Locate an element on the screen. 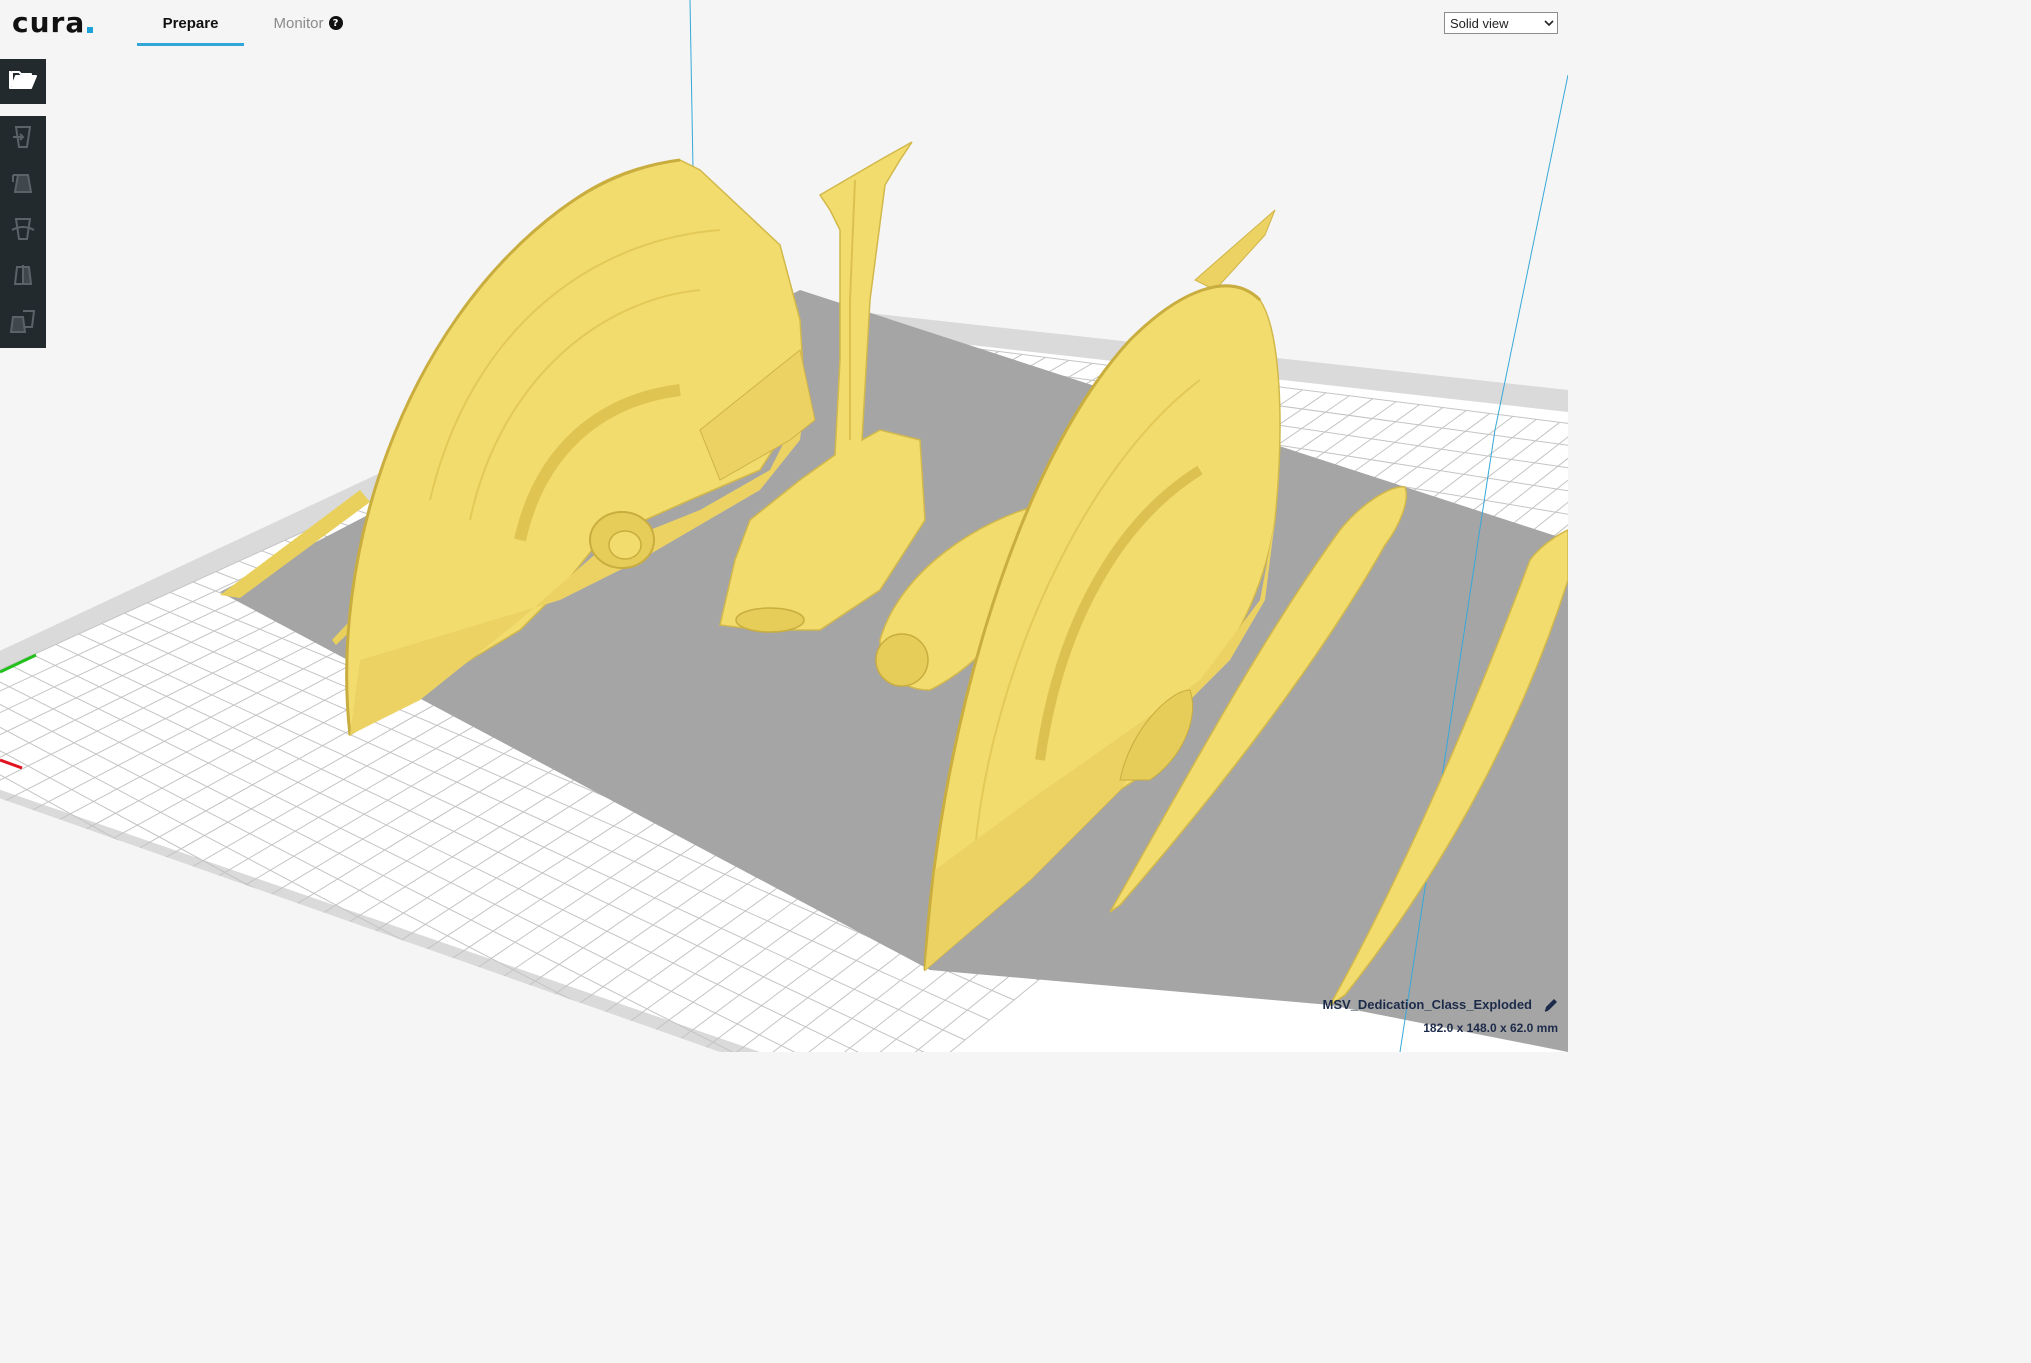 This screenshot has width=2031, height=1363. help-icon: ? is located at coordinates (335, 23).